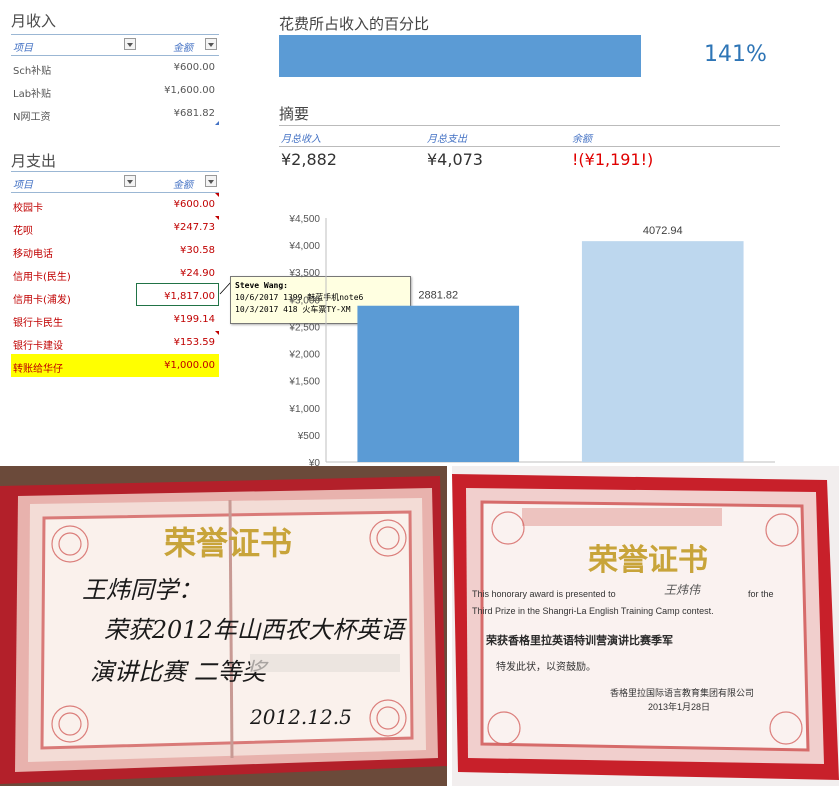  What do you see at coordinates (130, 44) in the screenshot?
I see `income-item-filter-dropdown` at bounding box center [130, 44].